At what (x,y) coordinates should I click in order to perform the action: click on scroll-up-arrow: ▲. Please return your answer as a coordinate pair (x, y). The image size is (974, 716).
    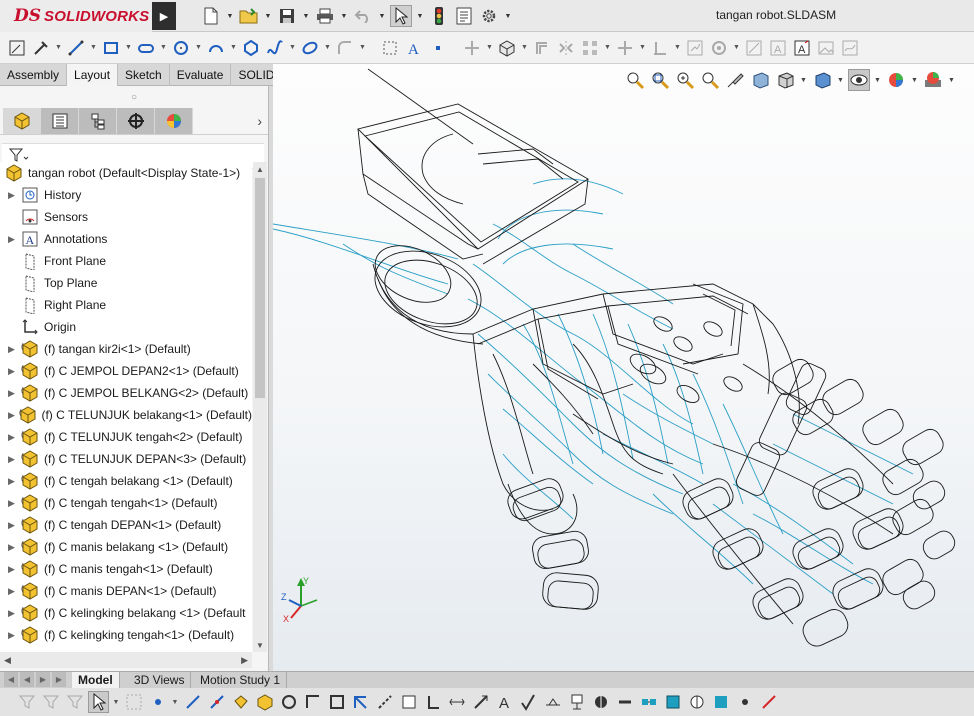
    Looking at the image, I should click on (260, 169).